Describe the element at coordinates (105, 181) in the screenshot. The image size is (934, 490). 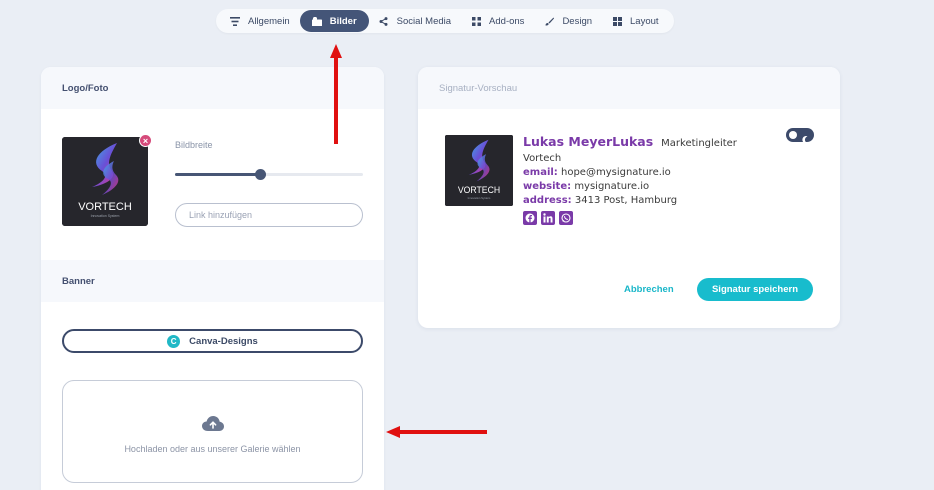
I see `logo-image: VORTECH Innovation System` at that location.